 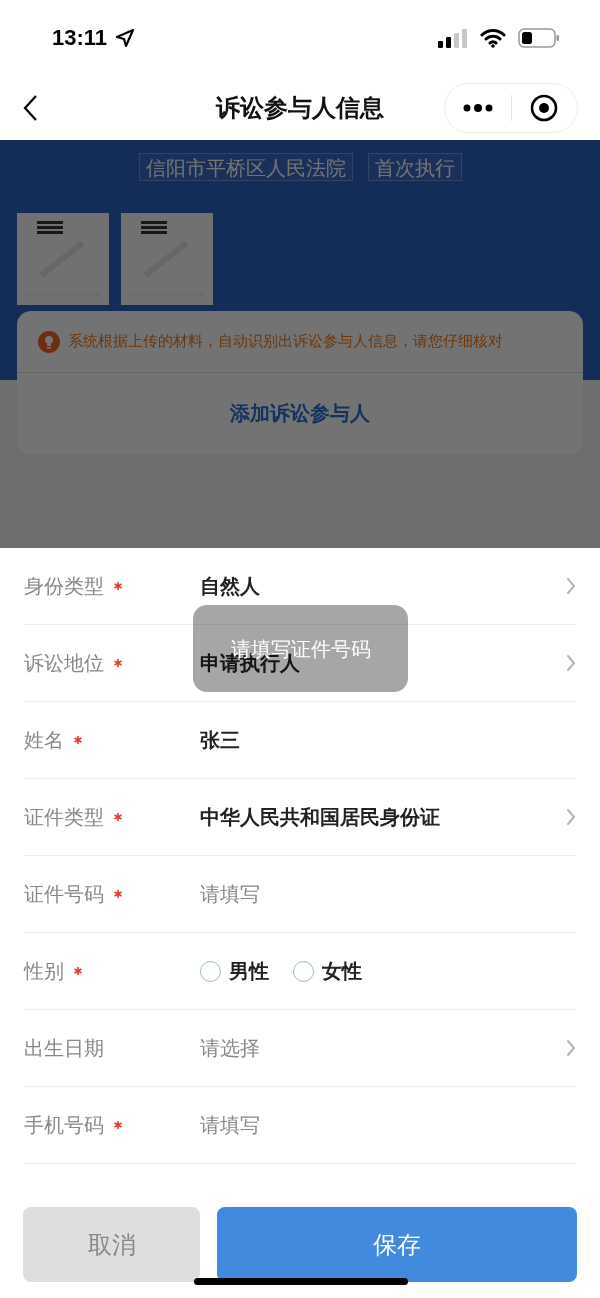 I want to click on field-label: 出生日期, so click(x=64, y=1048).